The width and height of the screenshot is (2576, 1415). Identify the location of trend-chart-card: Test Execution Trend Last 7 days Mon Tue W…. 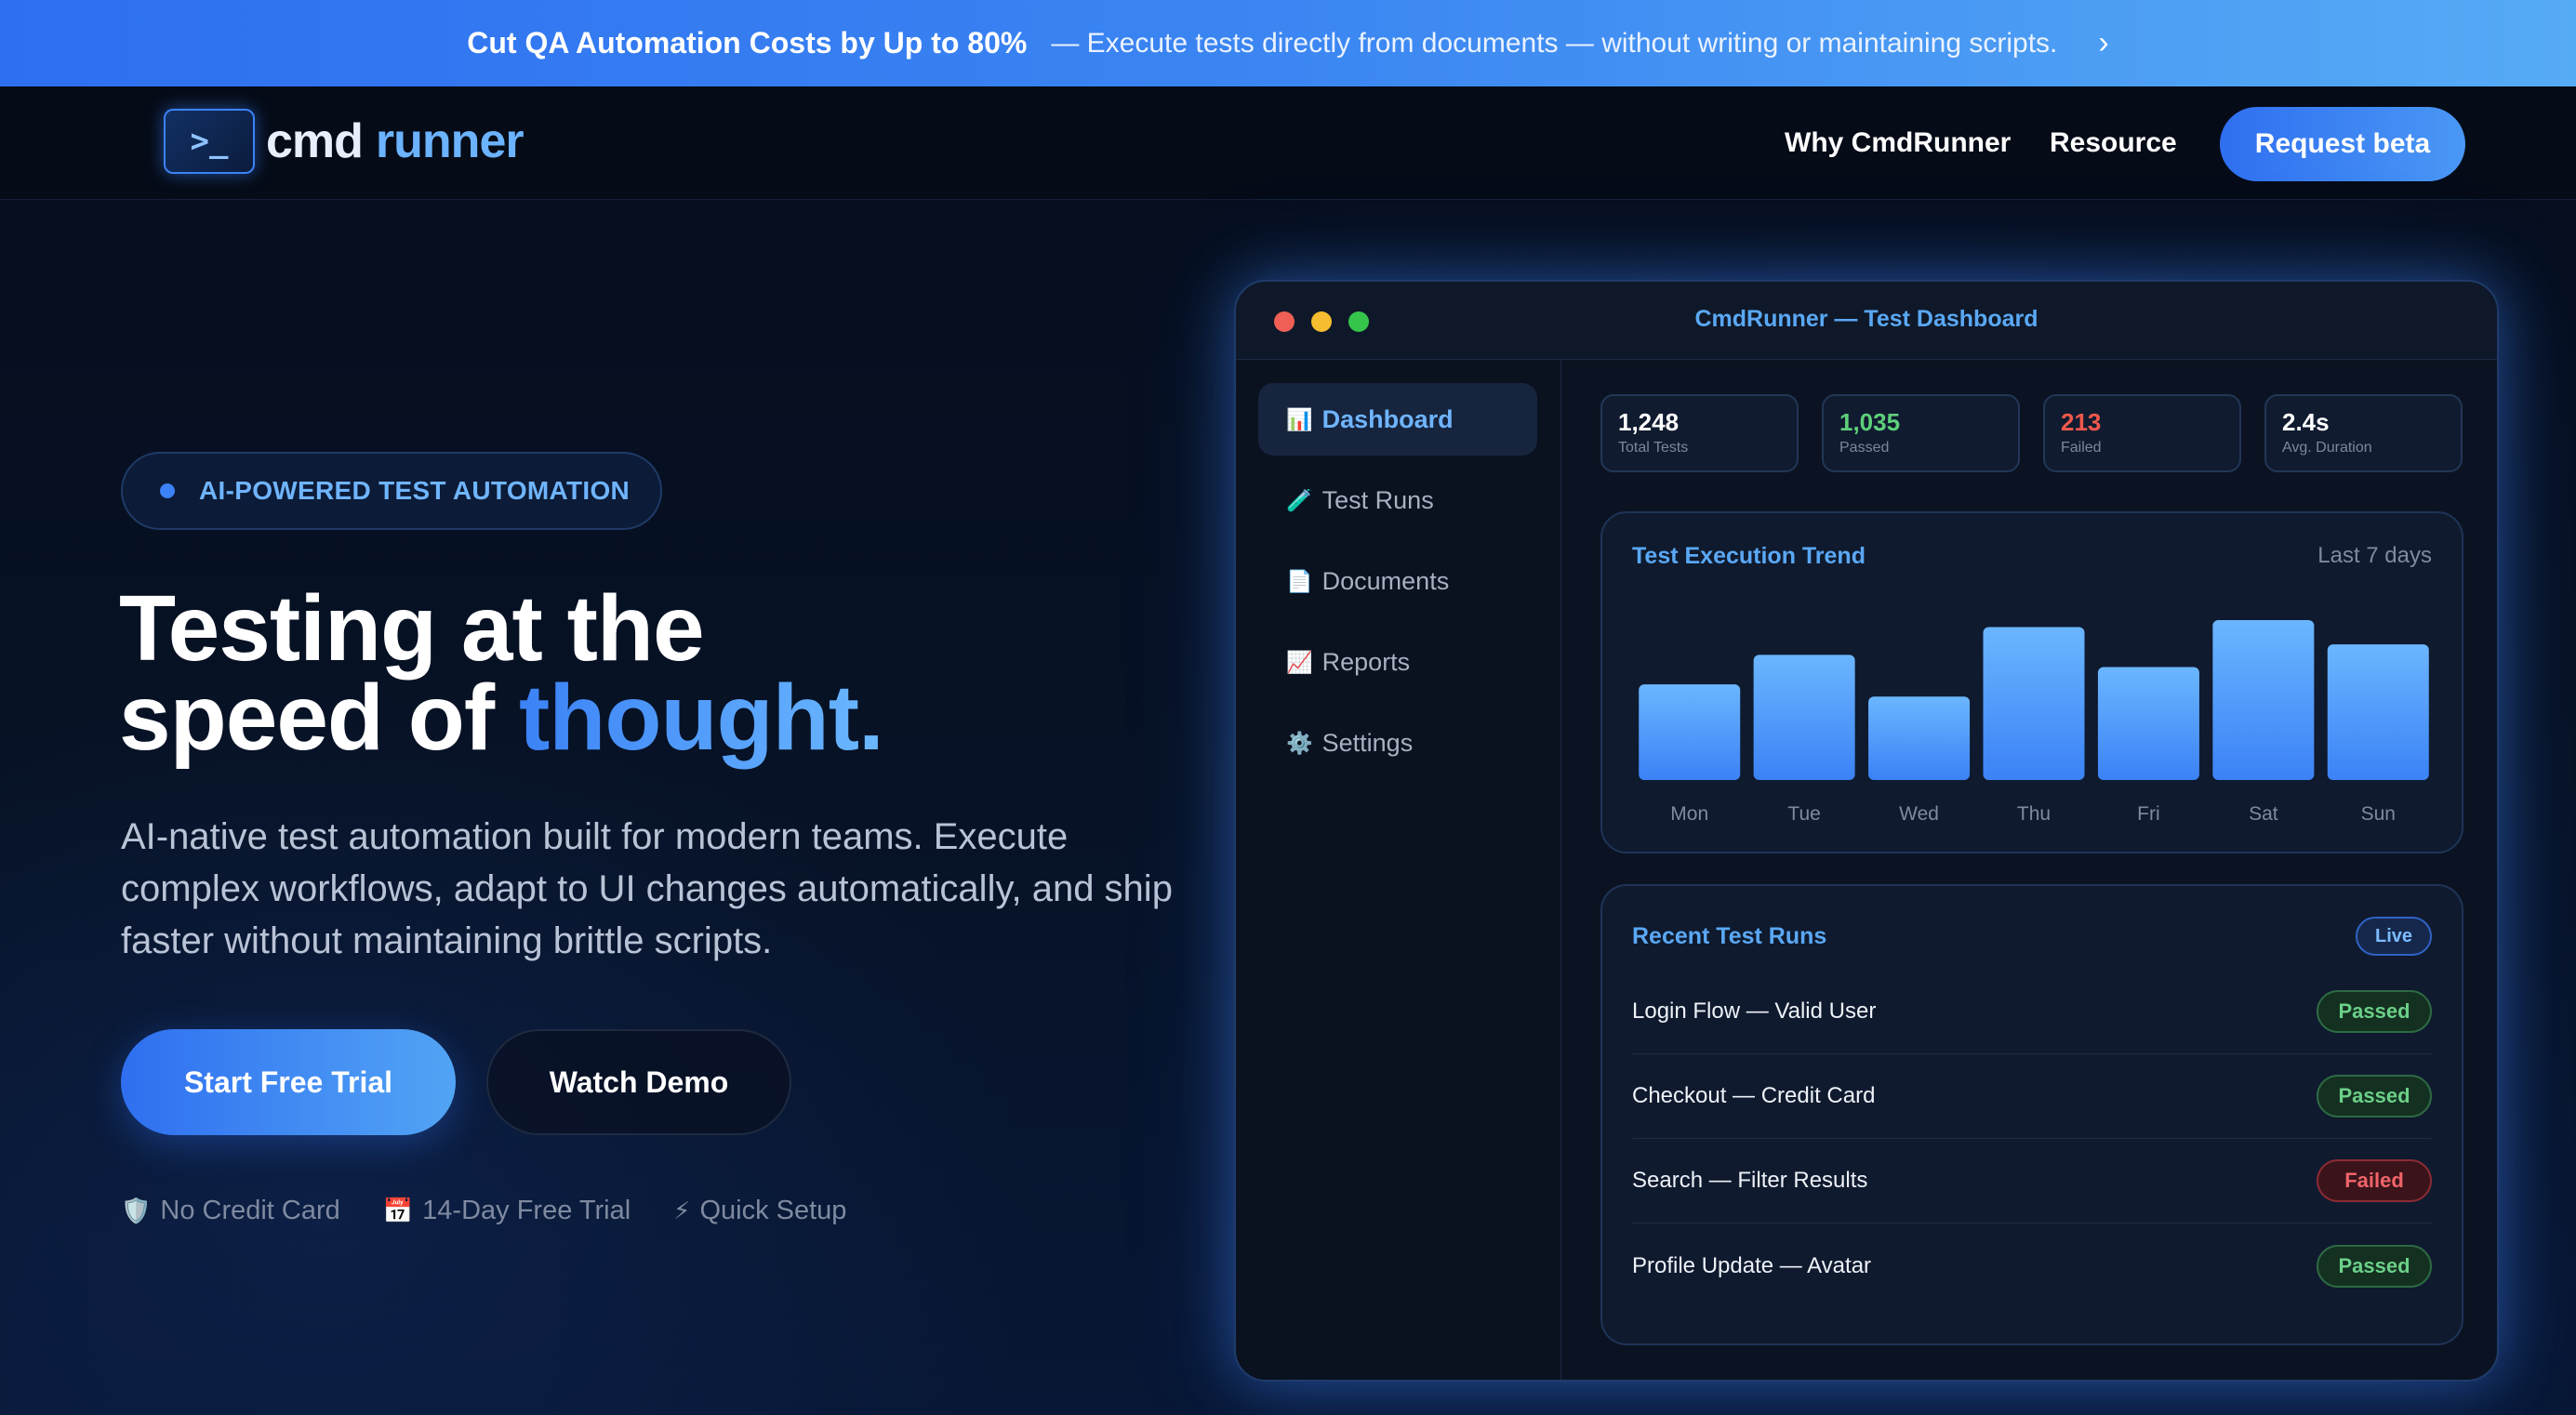
(2031, 682).